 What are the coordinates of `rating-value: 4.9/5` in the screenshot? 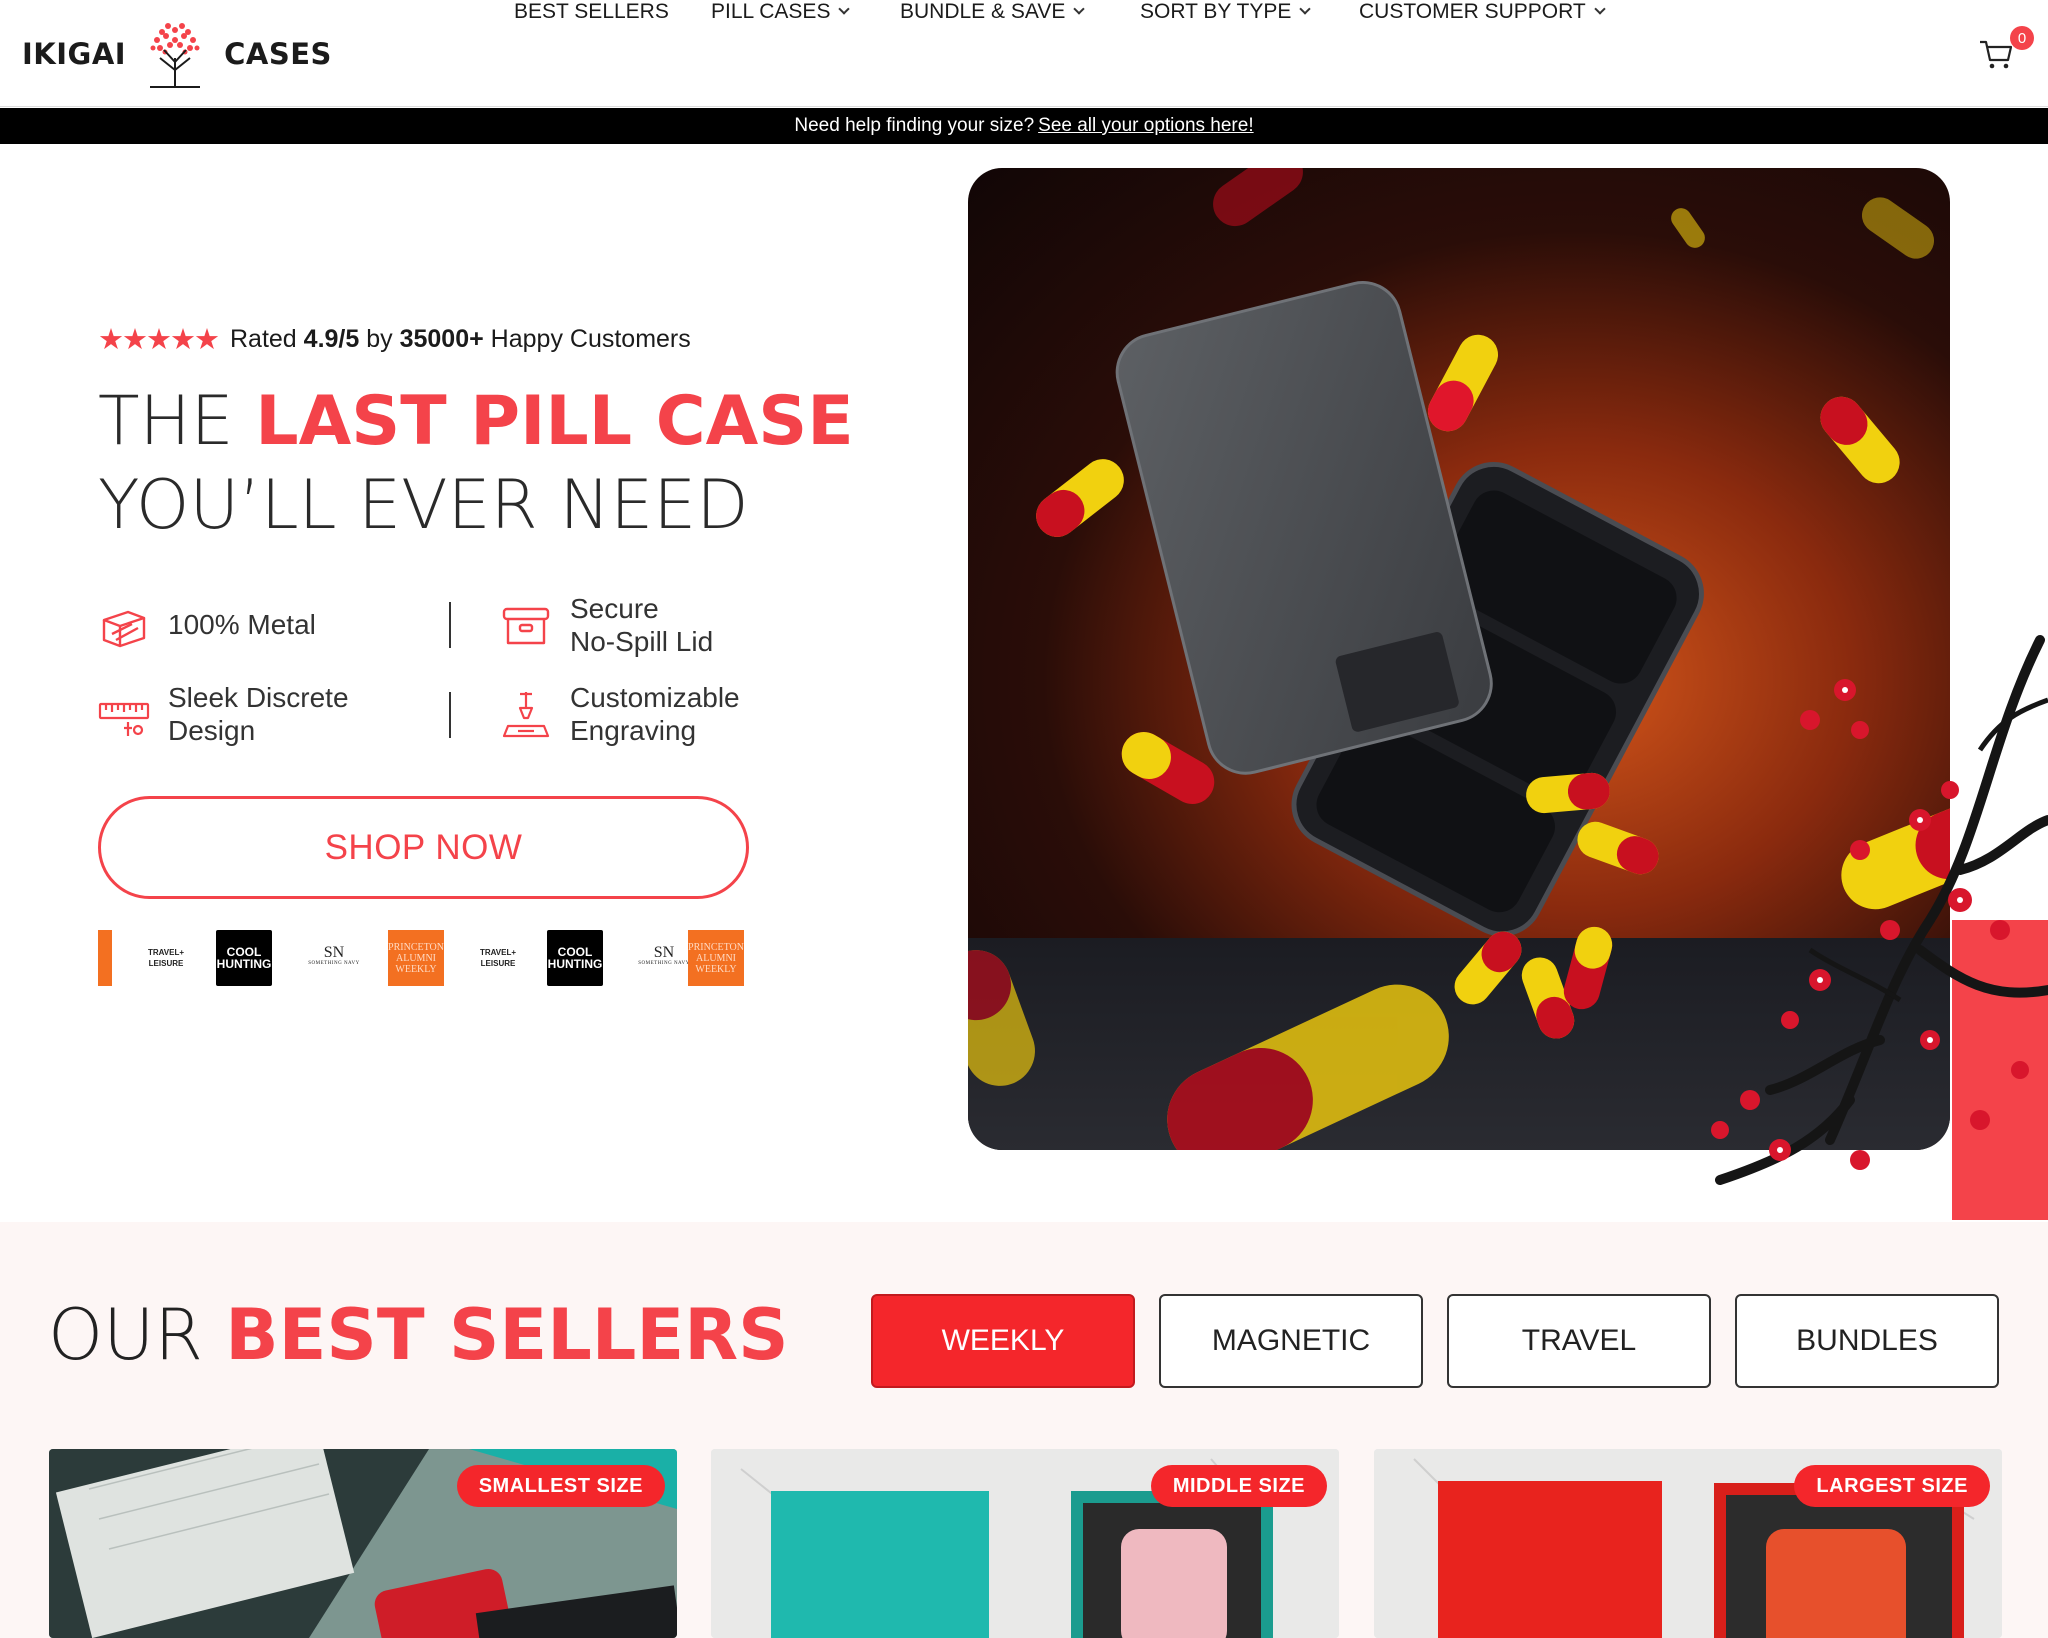 It's located at (331, 339).